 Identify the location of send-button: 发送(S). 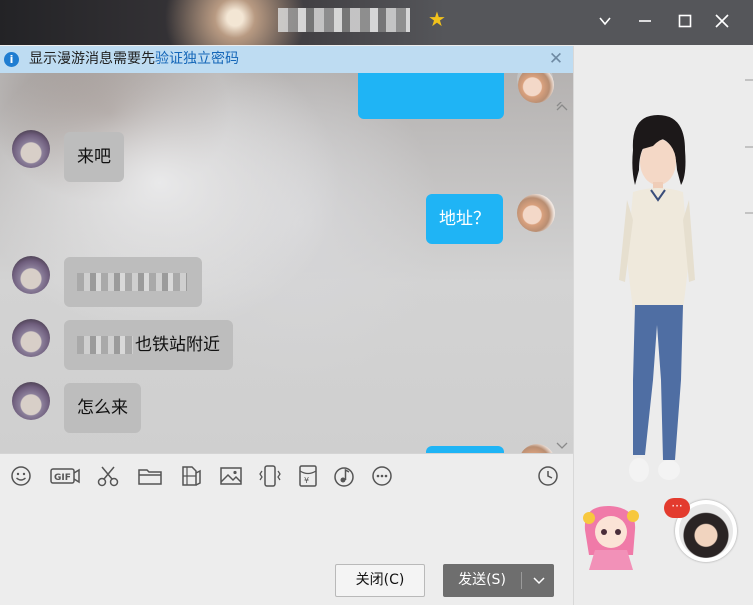
(498, 580).